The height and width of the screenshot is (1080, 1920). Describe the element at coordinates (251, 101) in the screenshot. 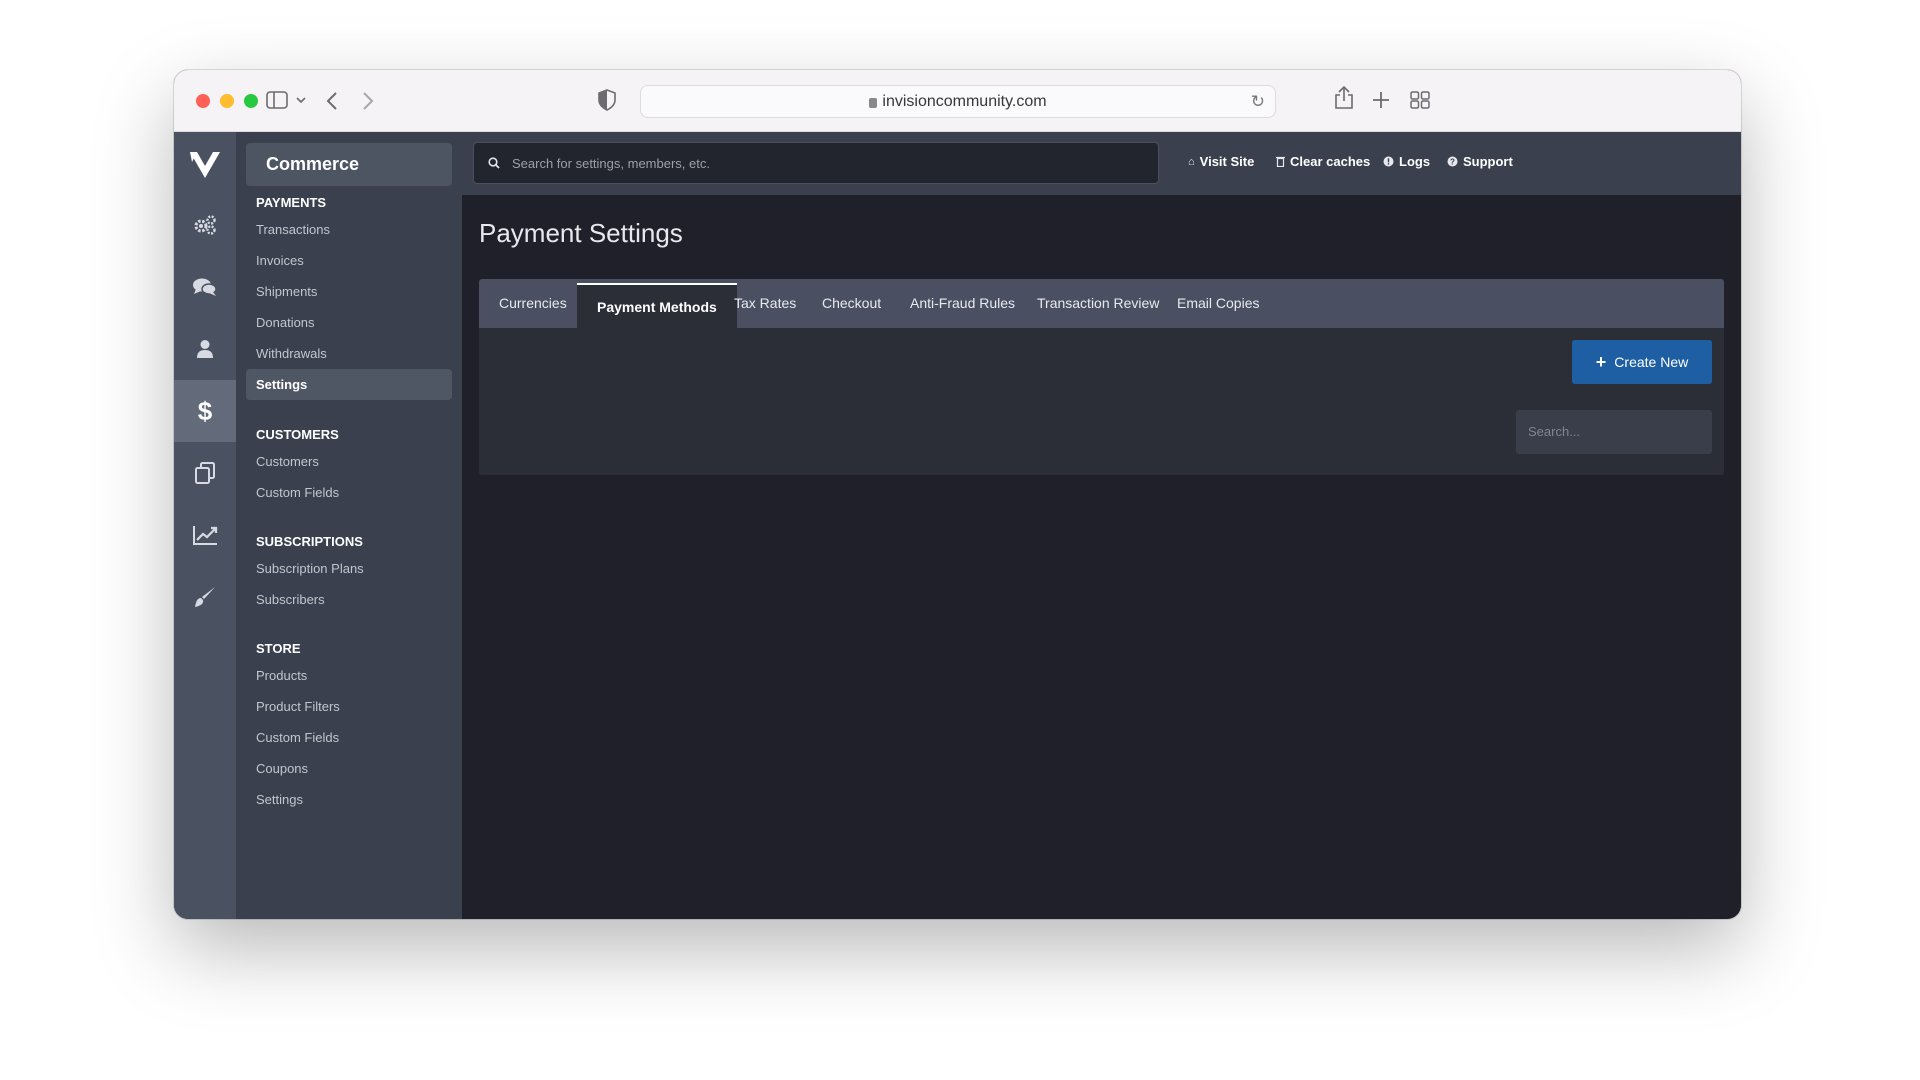

I see `zoom-window-button` at that location.